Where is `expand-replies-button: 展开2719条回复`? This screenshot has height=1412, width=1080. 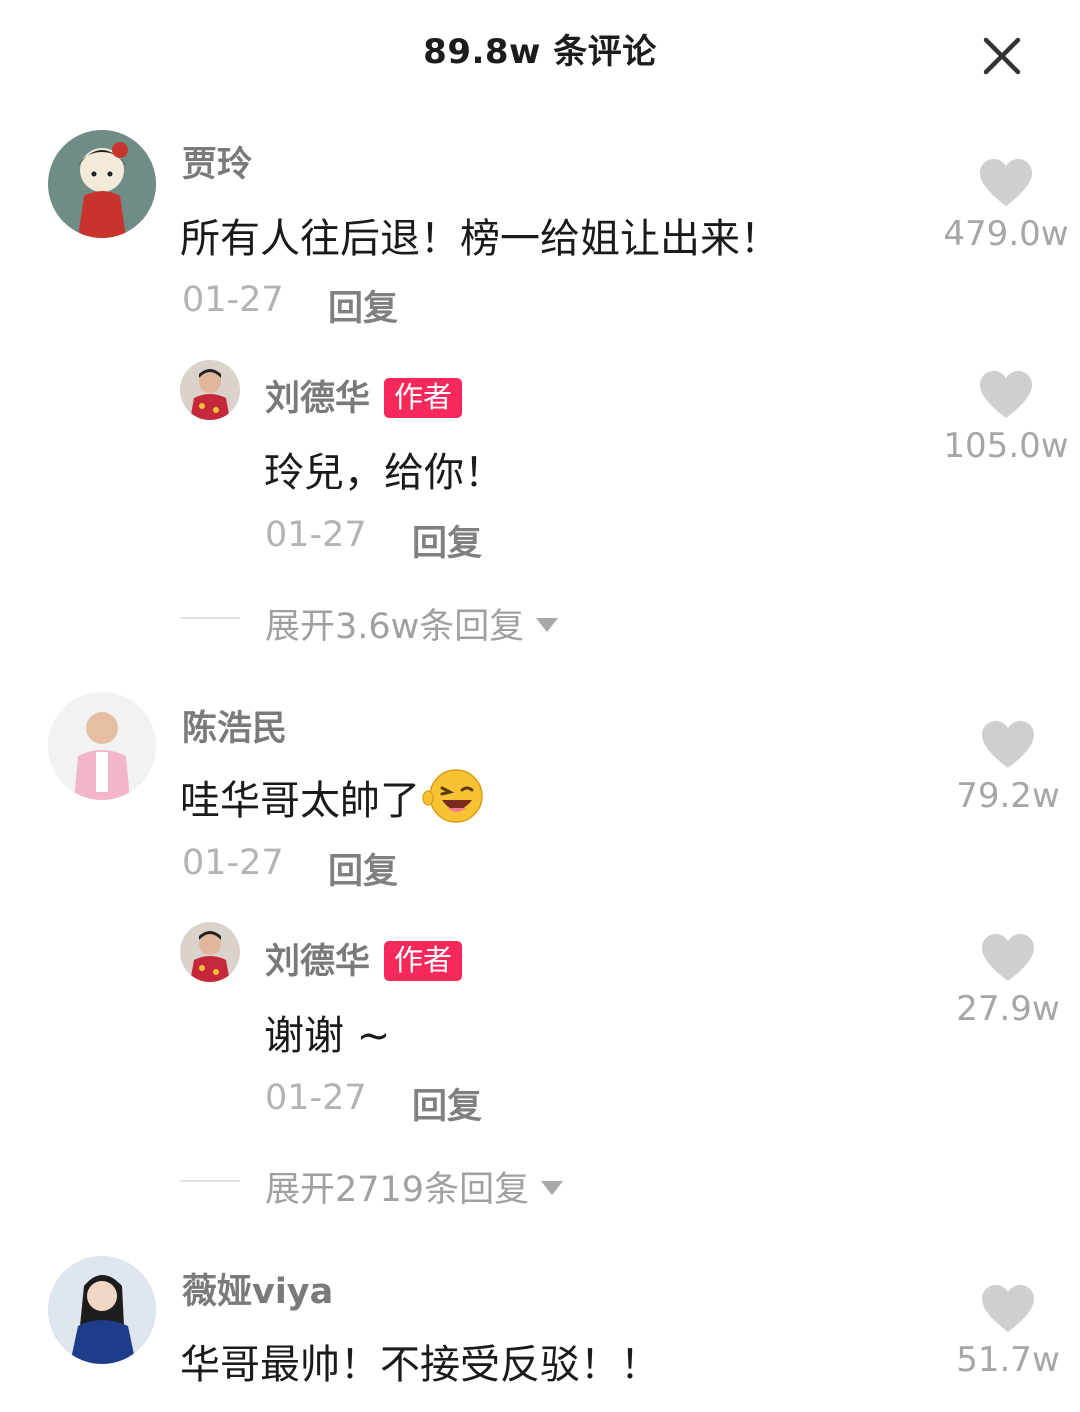
expand-replies-button: 展开2719条回复 is located at coordinates (414, 1186).